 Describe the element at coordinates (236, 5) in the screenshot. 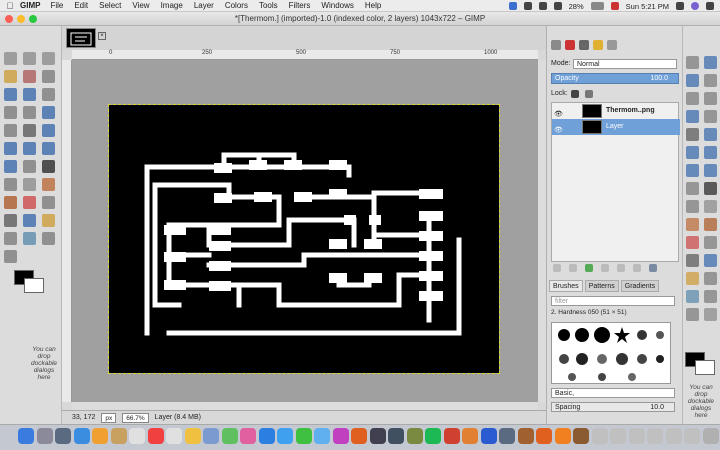

I see `menu-colors: Colors` at that location.